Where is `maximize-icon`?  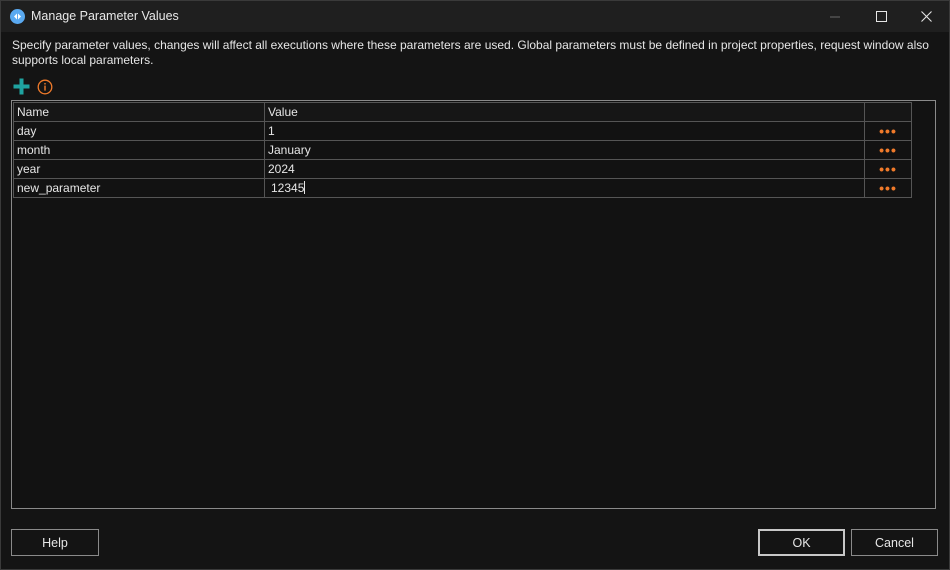
maximize-icon is located at coordinates (881, 16).